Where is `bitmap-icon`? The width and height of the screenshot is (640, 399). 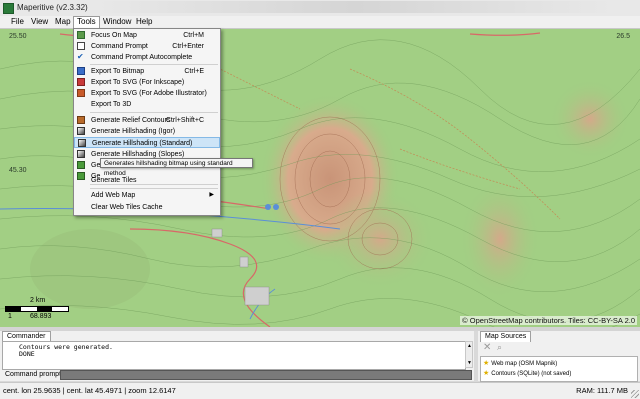
bitmap-icon is located at coordinates (81, 71).